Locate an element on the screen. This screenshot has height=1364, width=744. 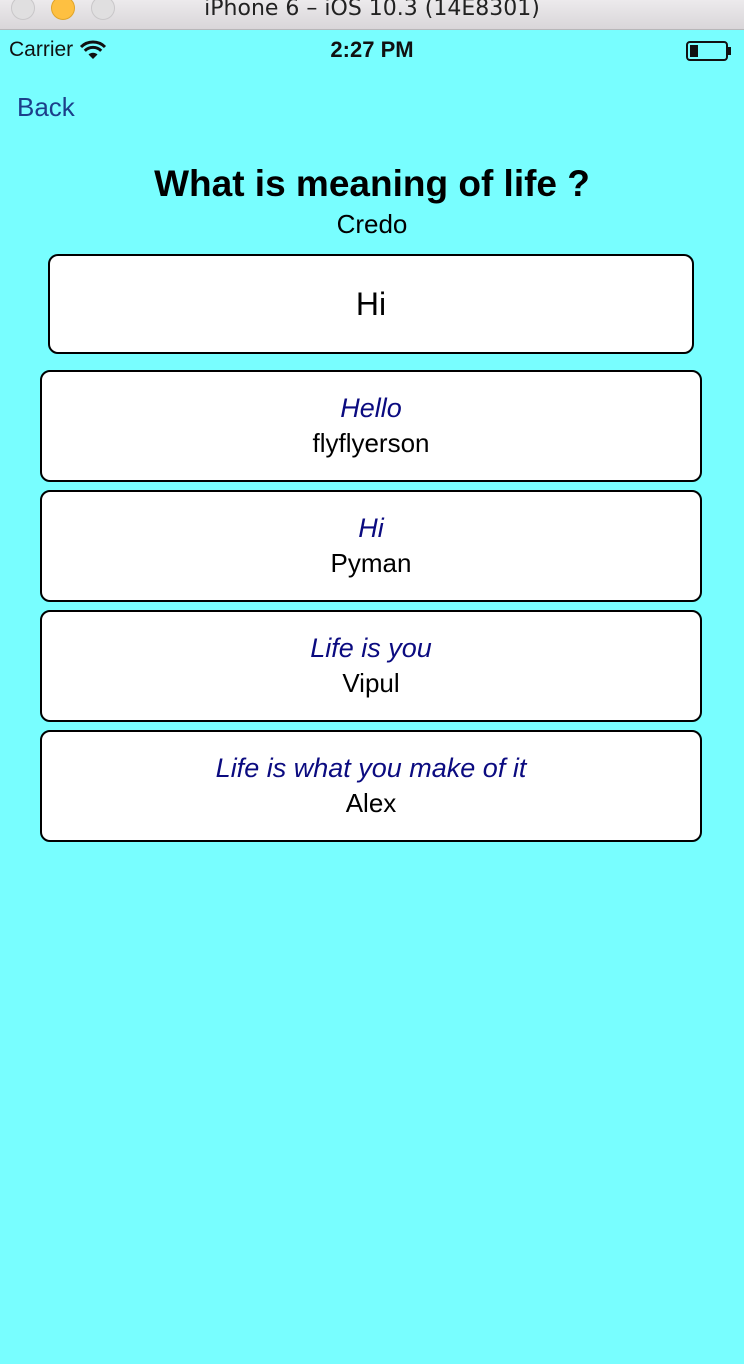
answer-author: Vipul is located at coordinates (371, 683).